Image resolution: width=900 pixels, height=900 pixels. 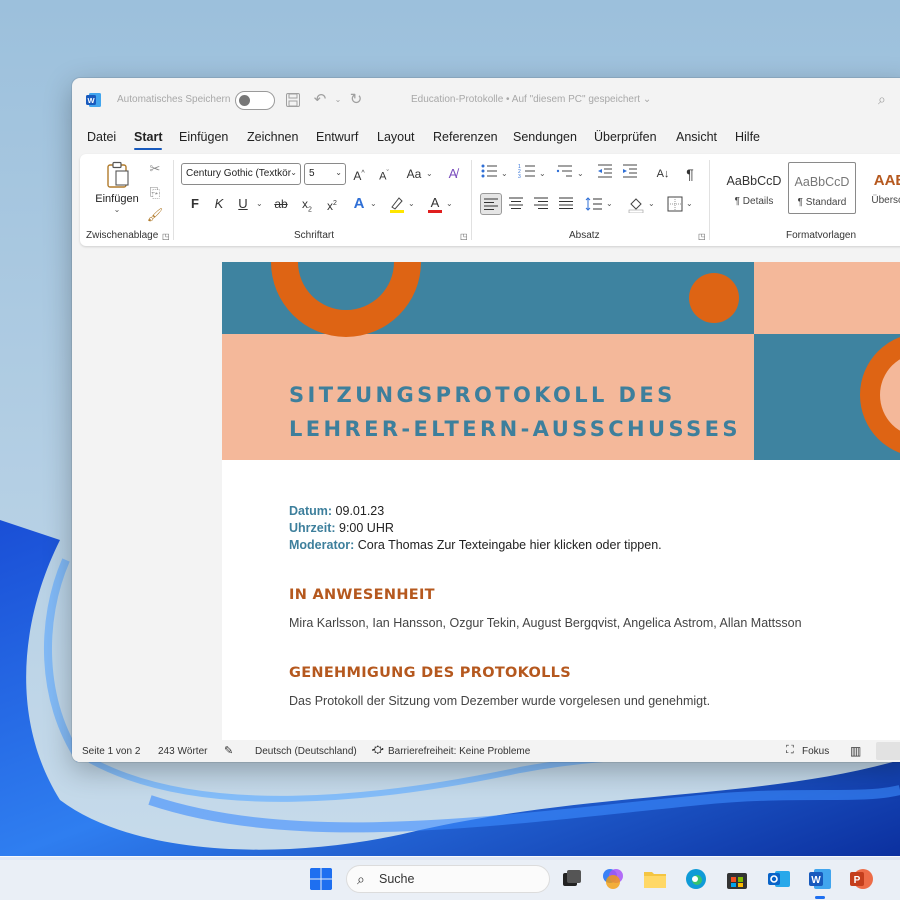 I want to click on grow-font-icon: A^, so click(x=359, y=174).